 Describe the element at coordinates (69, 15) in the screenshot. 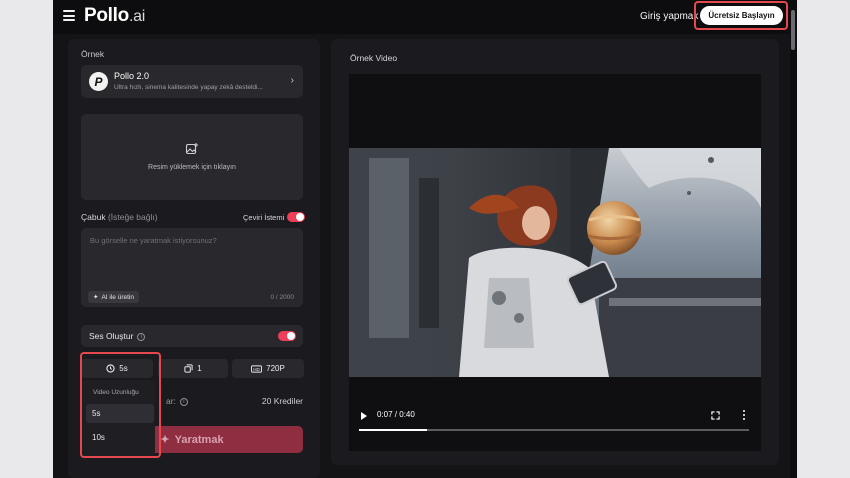

I see `hamburger-menu-icon` at that location.